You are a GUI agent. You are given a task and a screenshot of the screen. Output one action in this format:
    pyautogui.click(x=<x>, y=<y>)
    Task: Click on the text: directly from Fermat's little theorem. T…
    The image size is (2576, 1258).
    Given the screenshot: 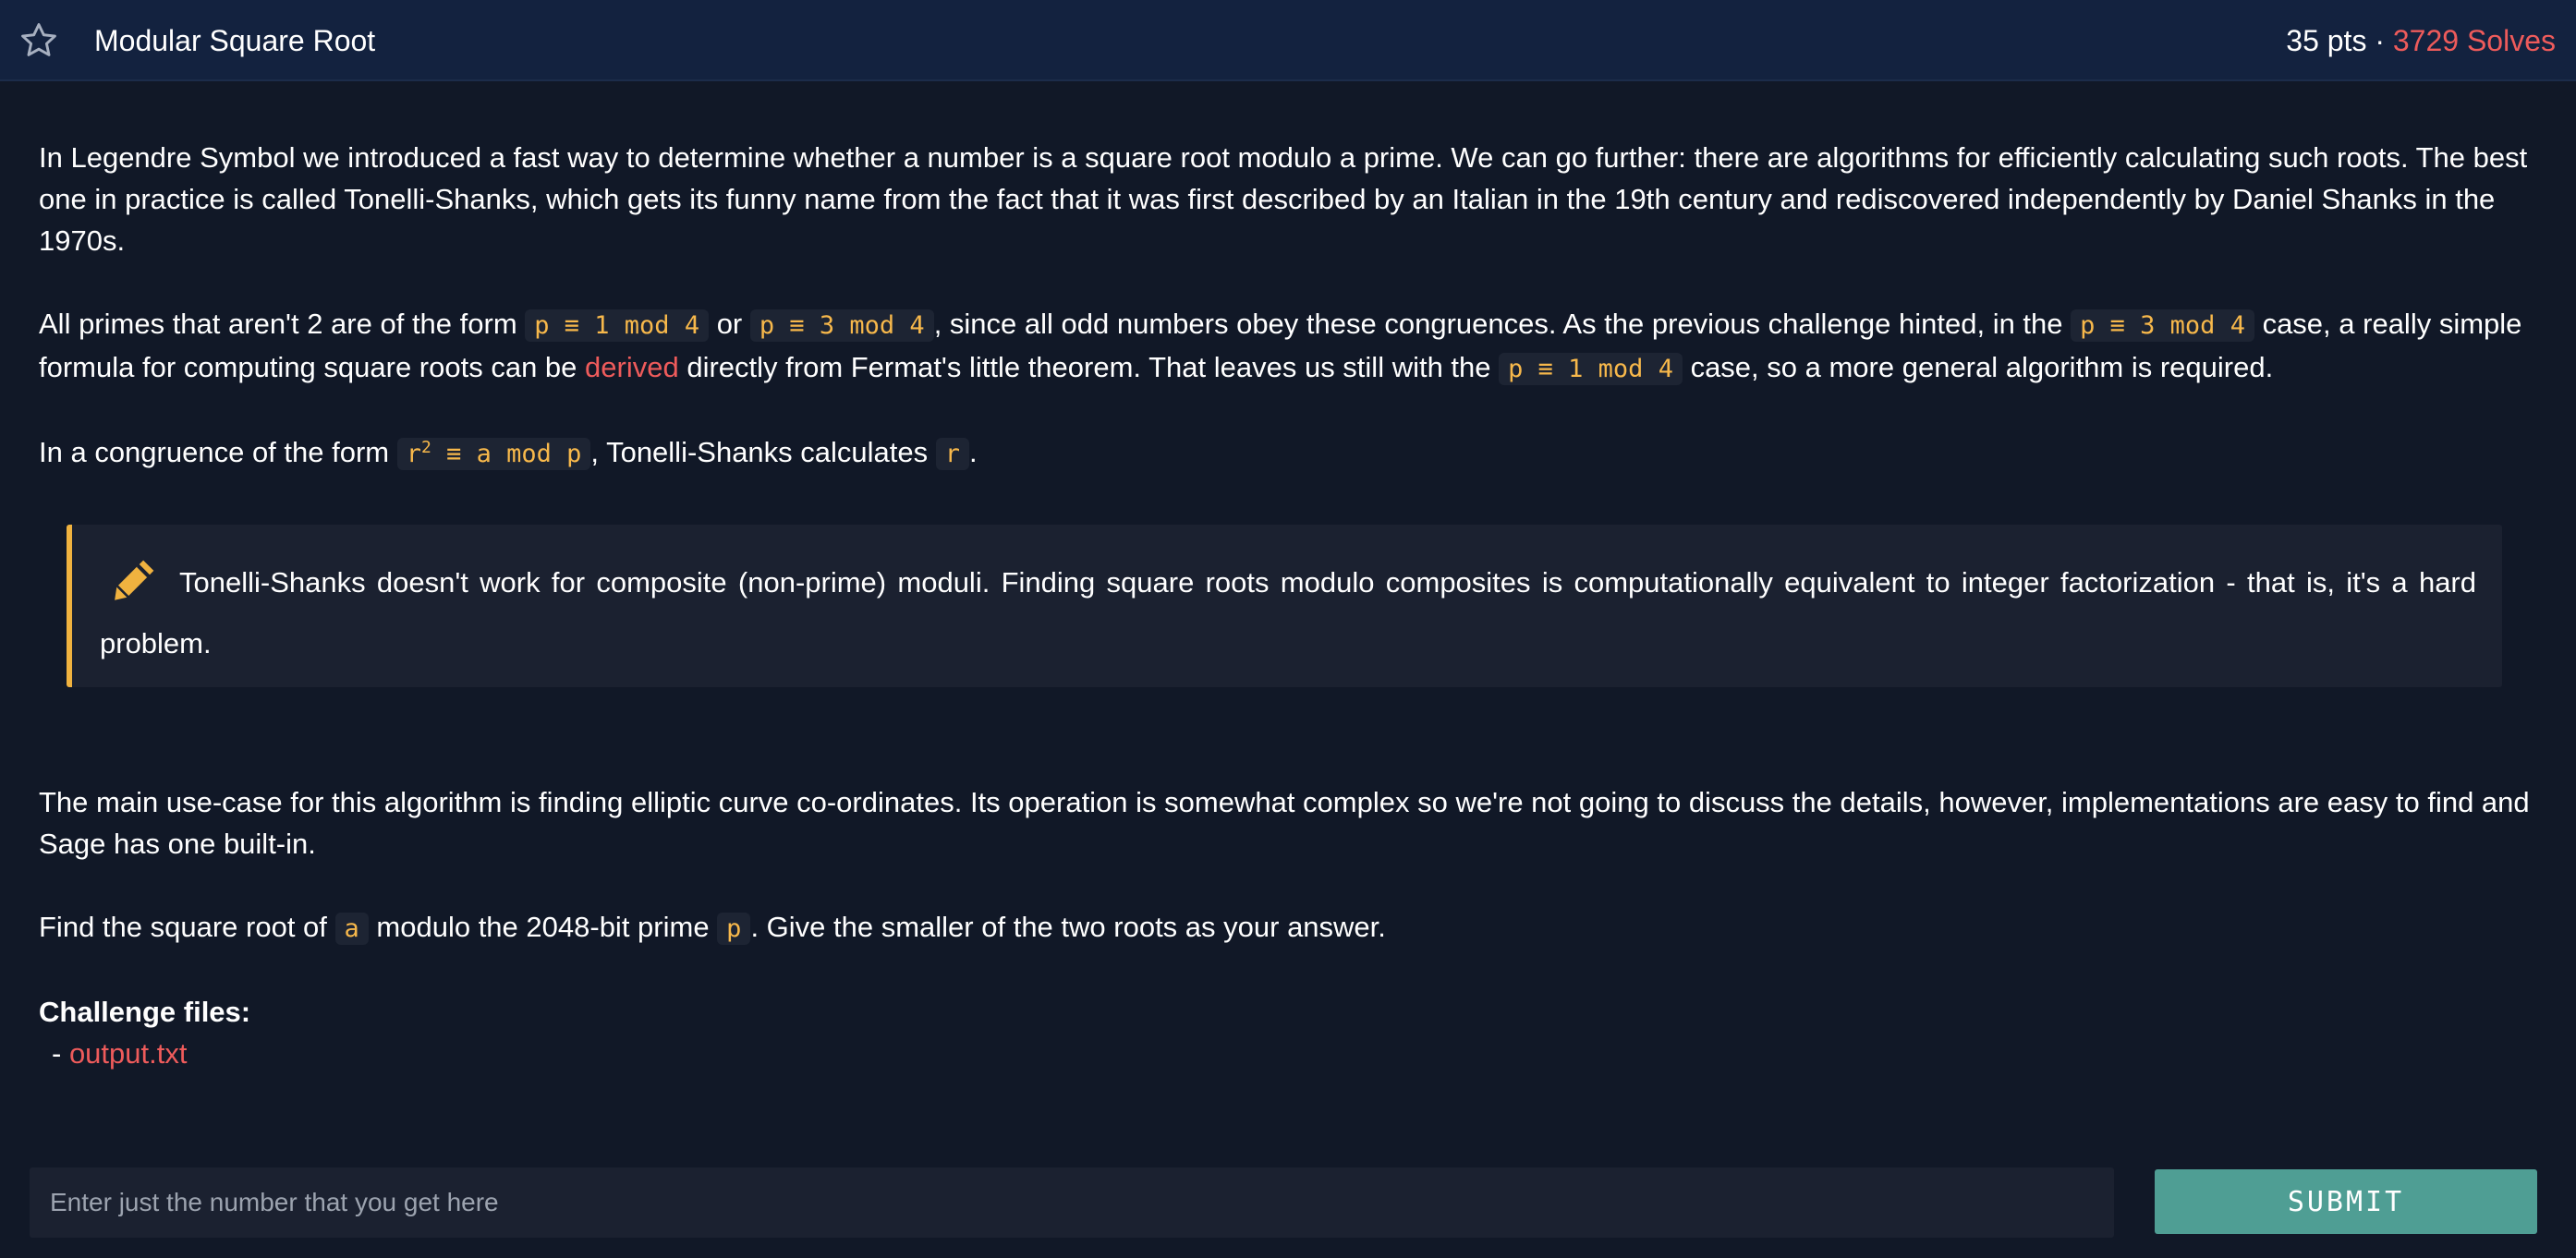 What is the action you would take?
    pyautogui.click(x=1089, y=367)
    